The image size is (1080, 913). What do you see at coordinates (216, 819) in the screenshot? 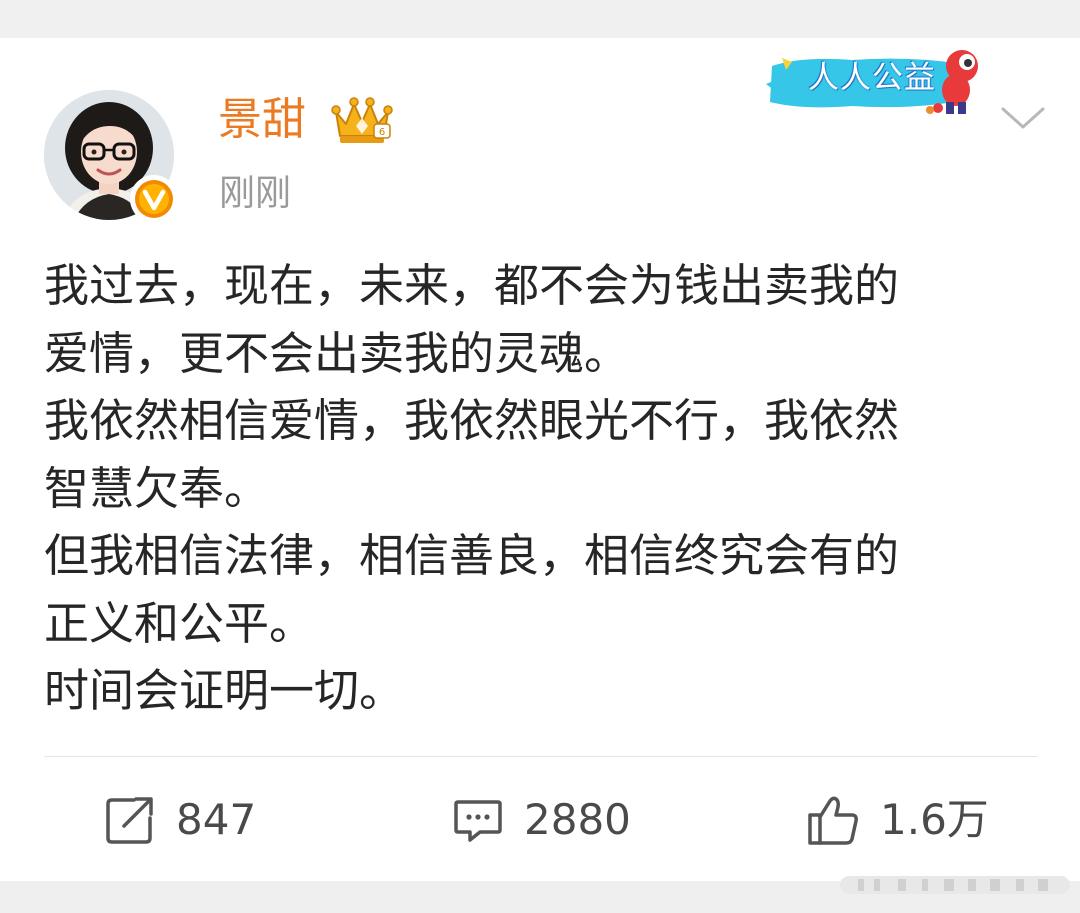
I see `repost-count: 847` at bounding box center [216, 819].